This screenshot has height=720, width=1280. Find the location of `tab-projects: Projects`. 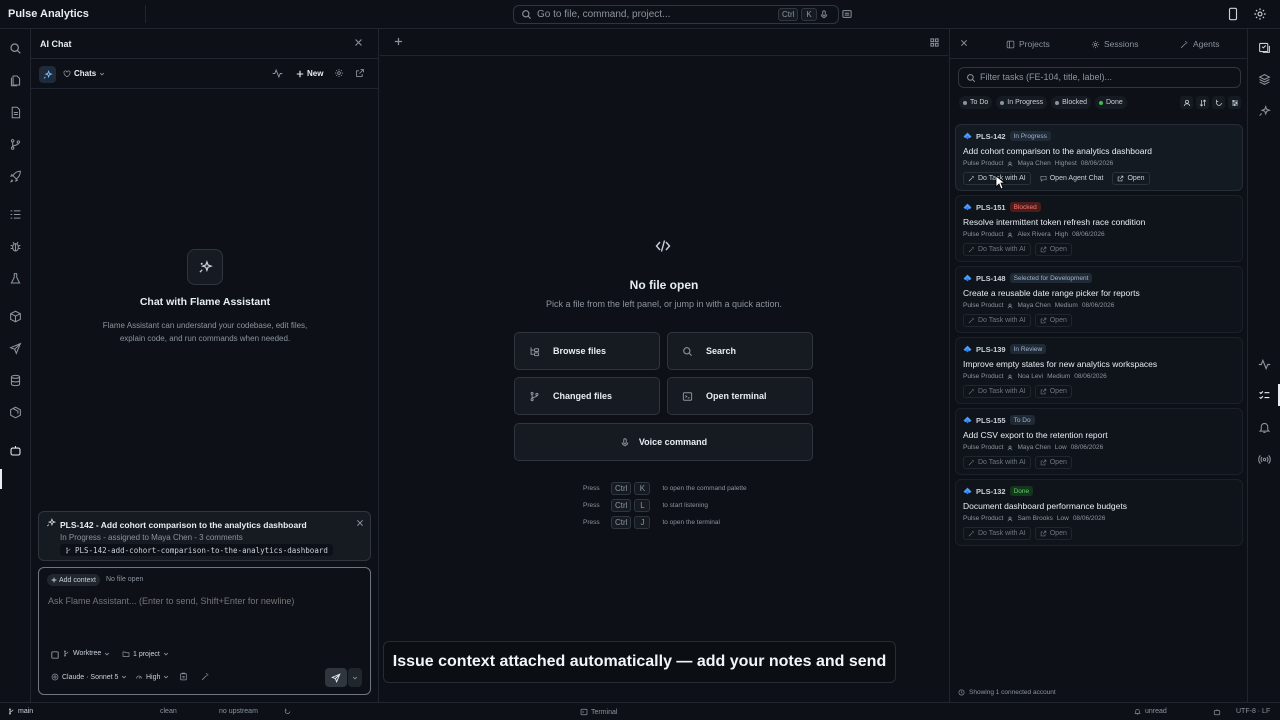

tab-projects: Projects is located at coordinates (1028, 44).